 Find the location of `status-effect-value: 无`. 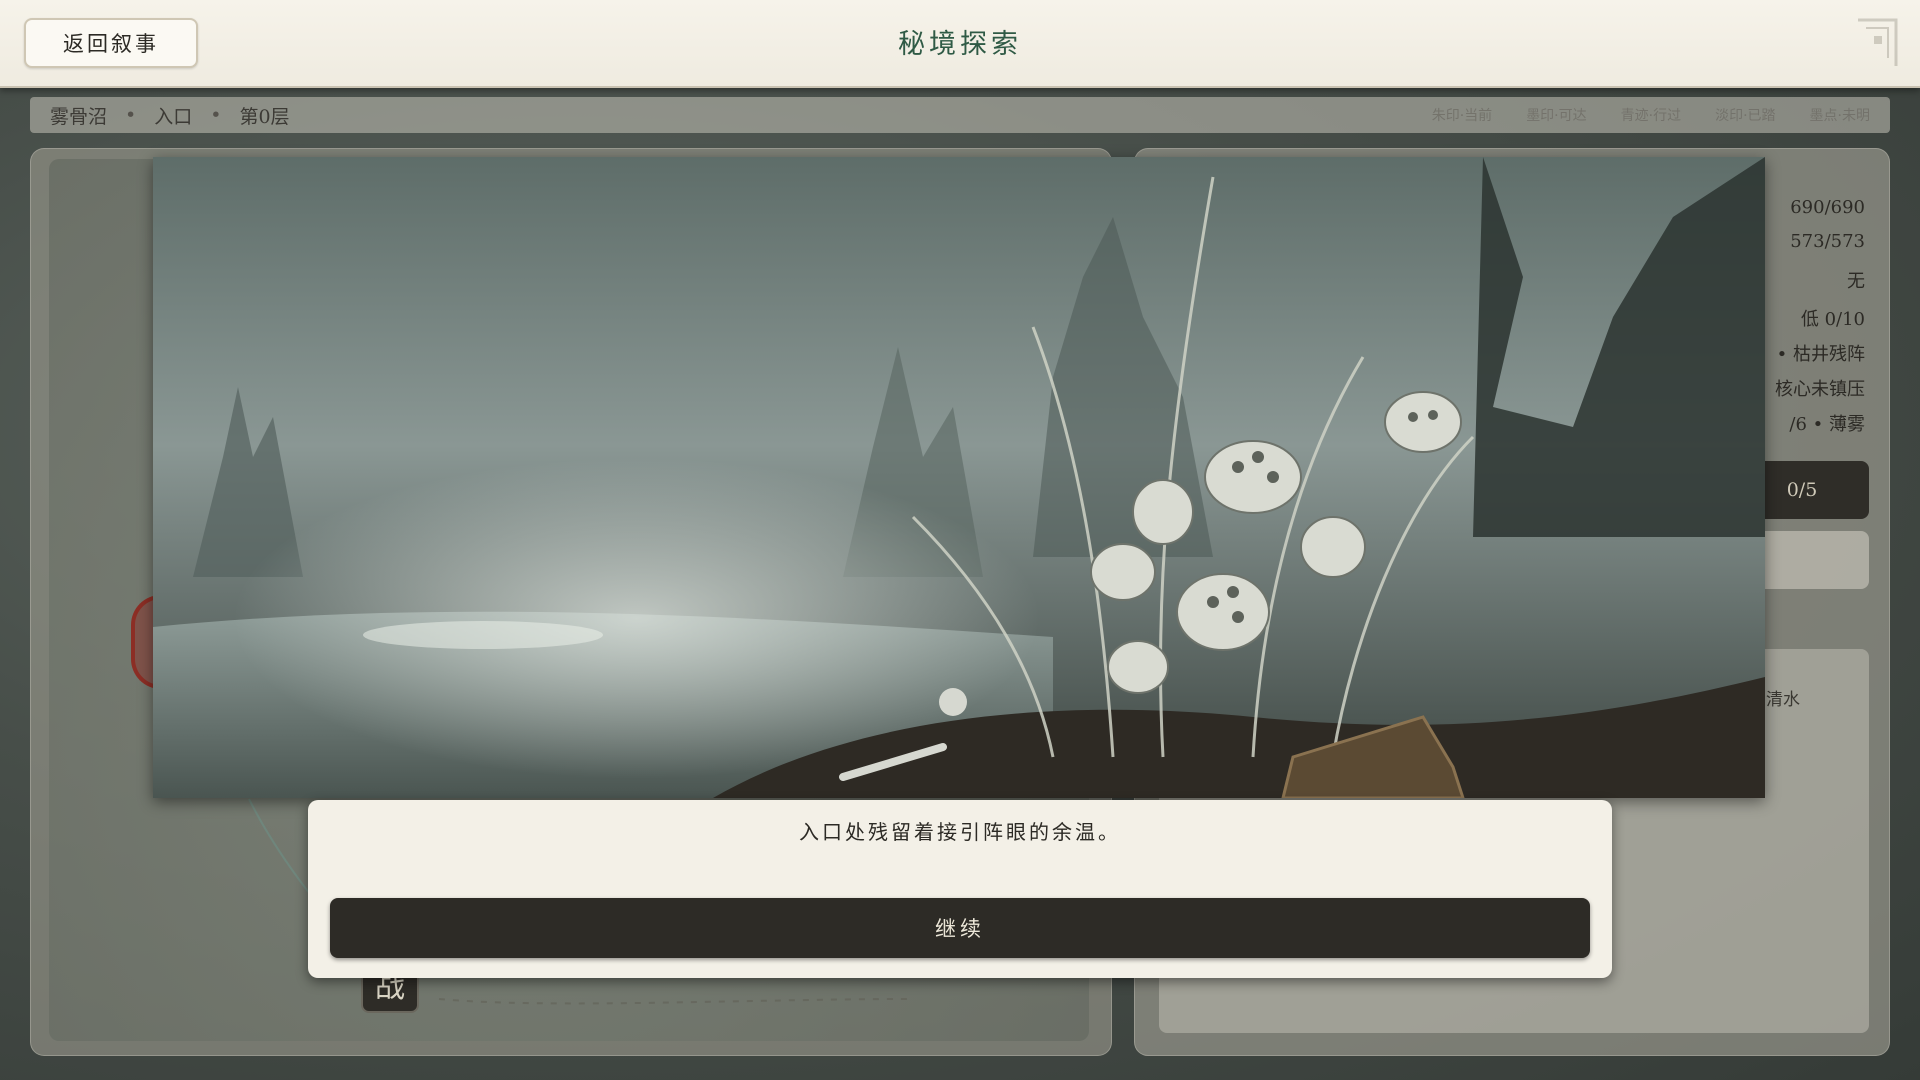

status-effect-value: 无 is located at coordinates (1856, 281).